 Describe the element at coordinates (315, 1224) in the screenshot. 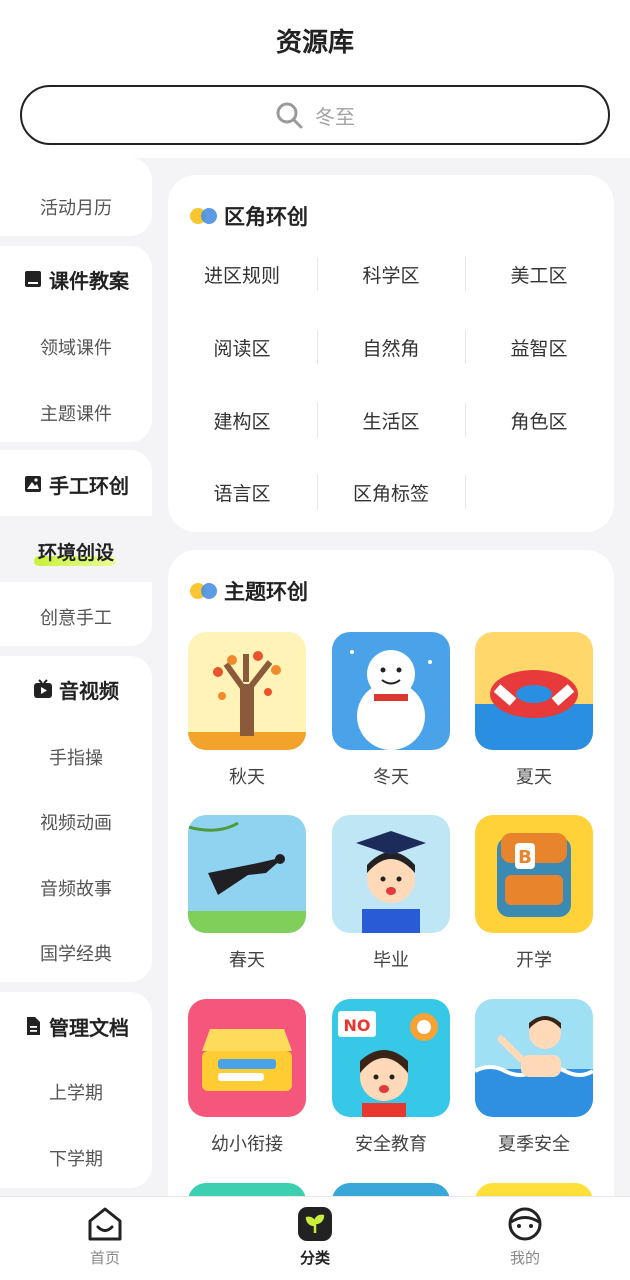

I see `sprout-icon` at that location.